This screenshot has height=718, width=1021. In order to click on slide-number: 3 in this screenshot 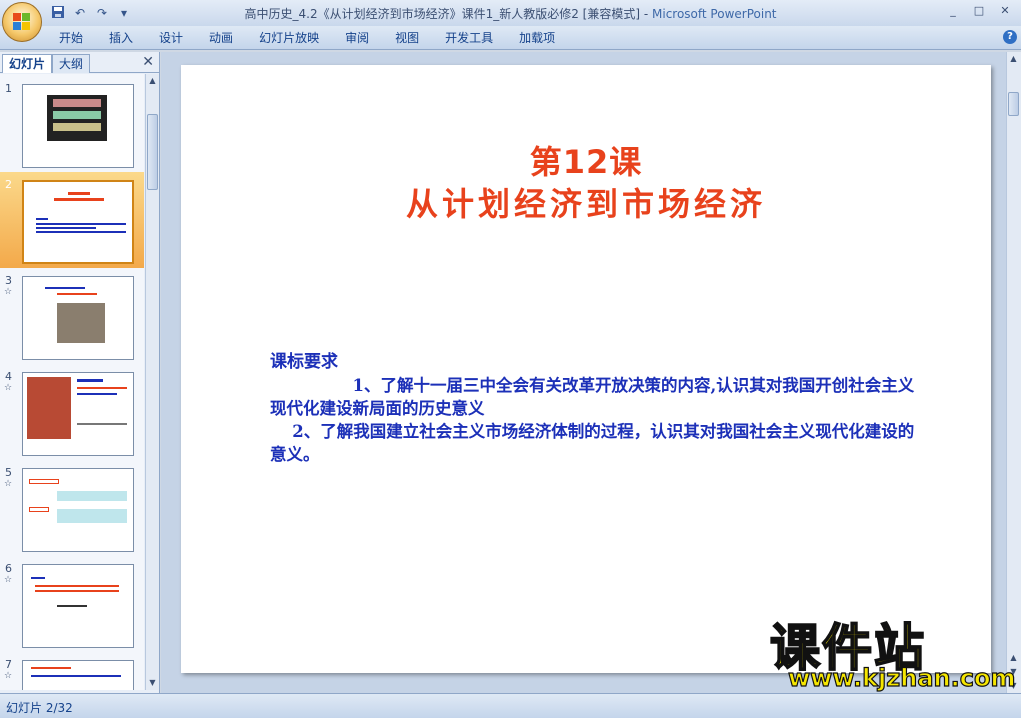, I will do `click(8, 280)`.